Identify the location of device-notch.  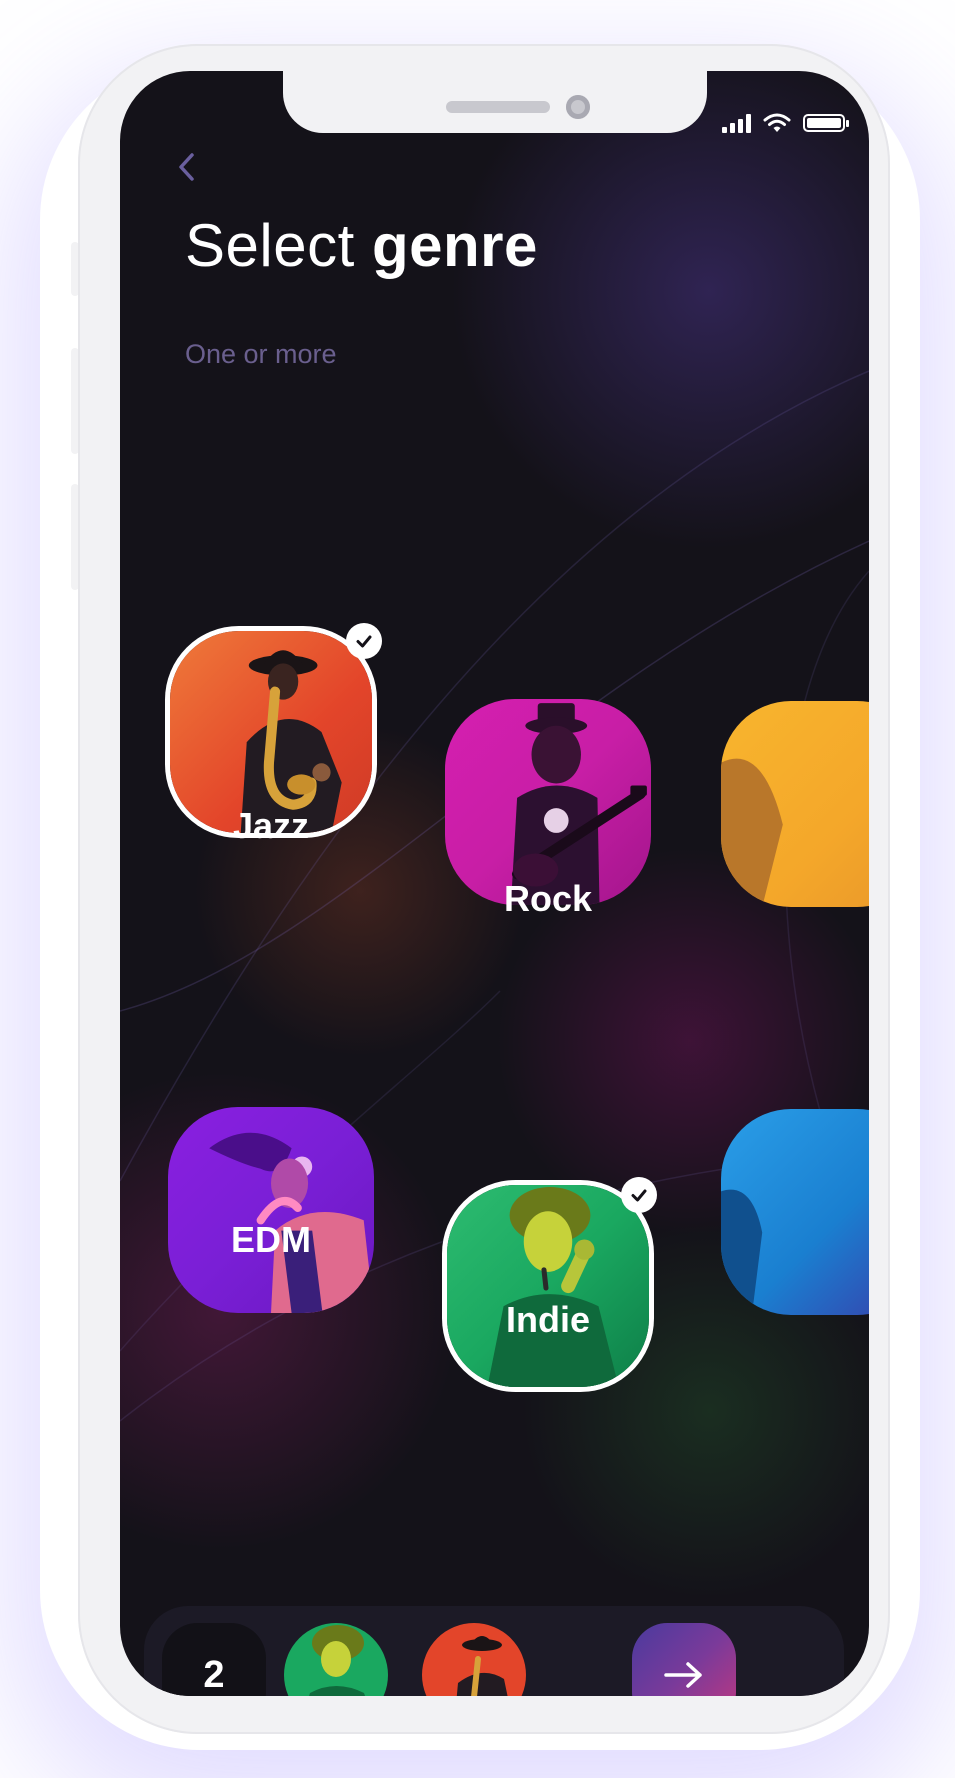
(495, 102).